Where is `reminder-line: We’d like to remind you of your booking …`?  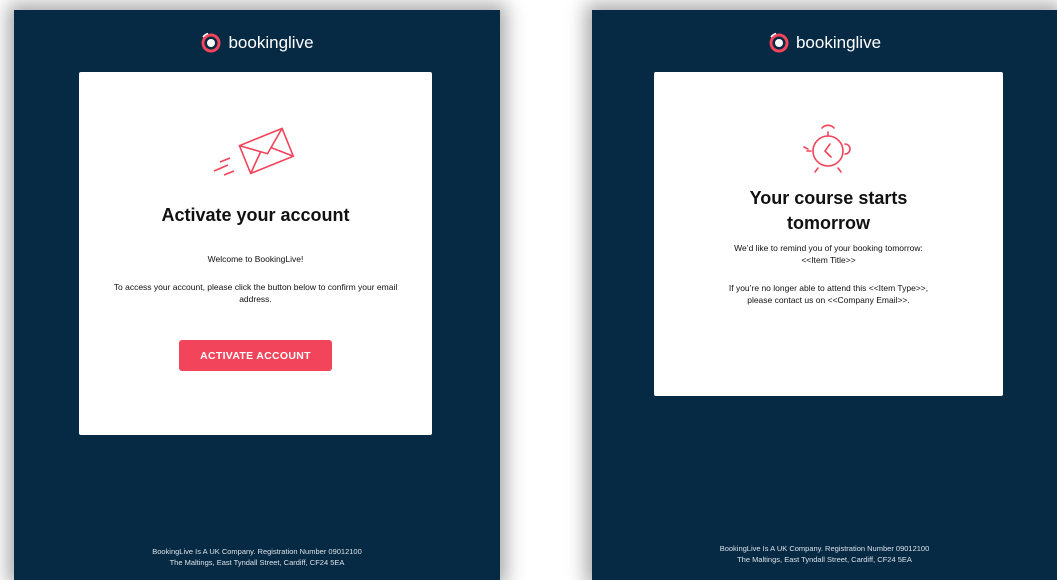 reminder-line: We’d like to remind you of your booking … is located at coordinates (828, 248).